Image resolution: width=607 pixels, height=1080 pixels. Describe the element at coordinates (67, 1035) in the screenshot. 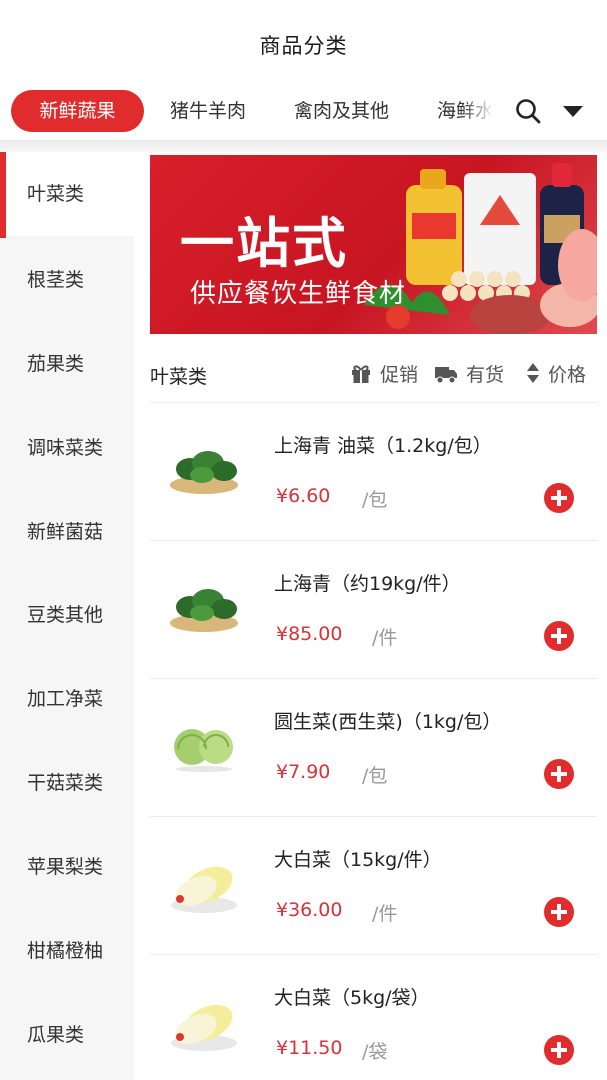

I see `sidebar-item-melons: 瓜果类` at that location.